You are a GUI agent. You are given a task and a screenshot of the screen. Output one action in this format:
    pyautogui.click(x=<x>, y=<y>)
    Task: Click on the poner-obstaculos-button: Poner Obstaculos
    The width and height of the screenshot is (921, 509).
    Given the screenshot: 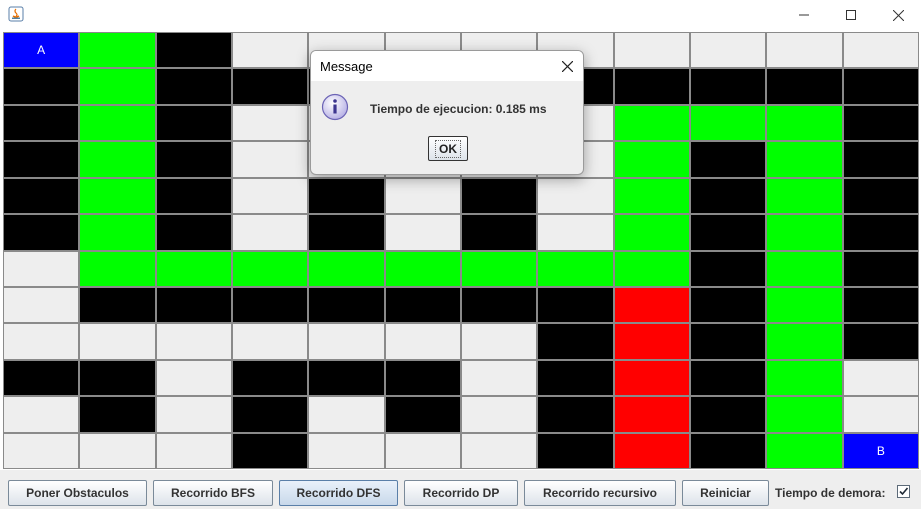 What is the action you would take?
    pyautogui.click(x=77, y=493)
    